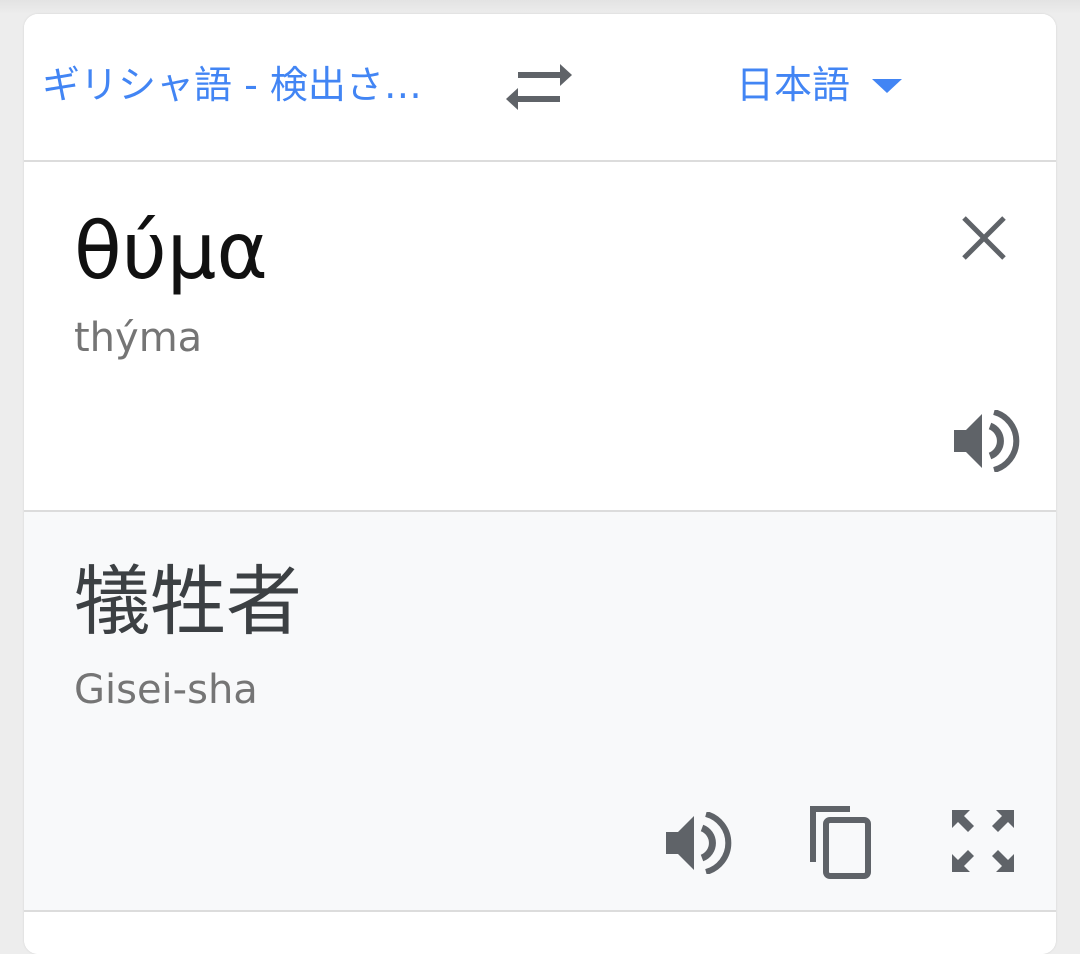  What do you see at coordinates (166, 690) in the screenshot?
I see `translation-transliteration: Gisei-sha` at bounding box center [166, 690].